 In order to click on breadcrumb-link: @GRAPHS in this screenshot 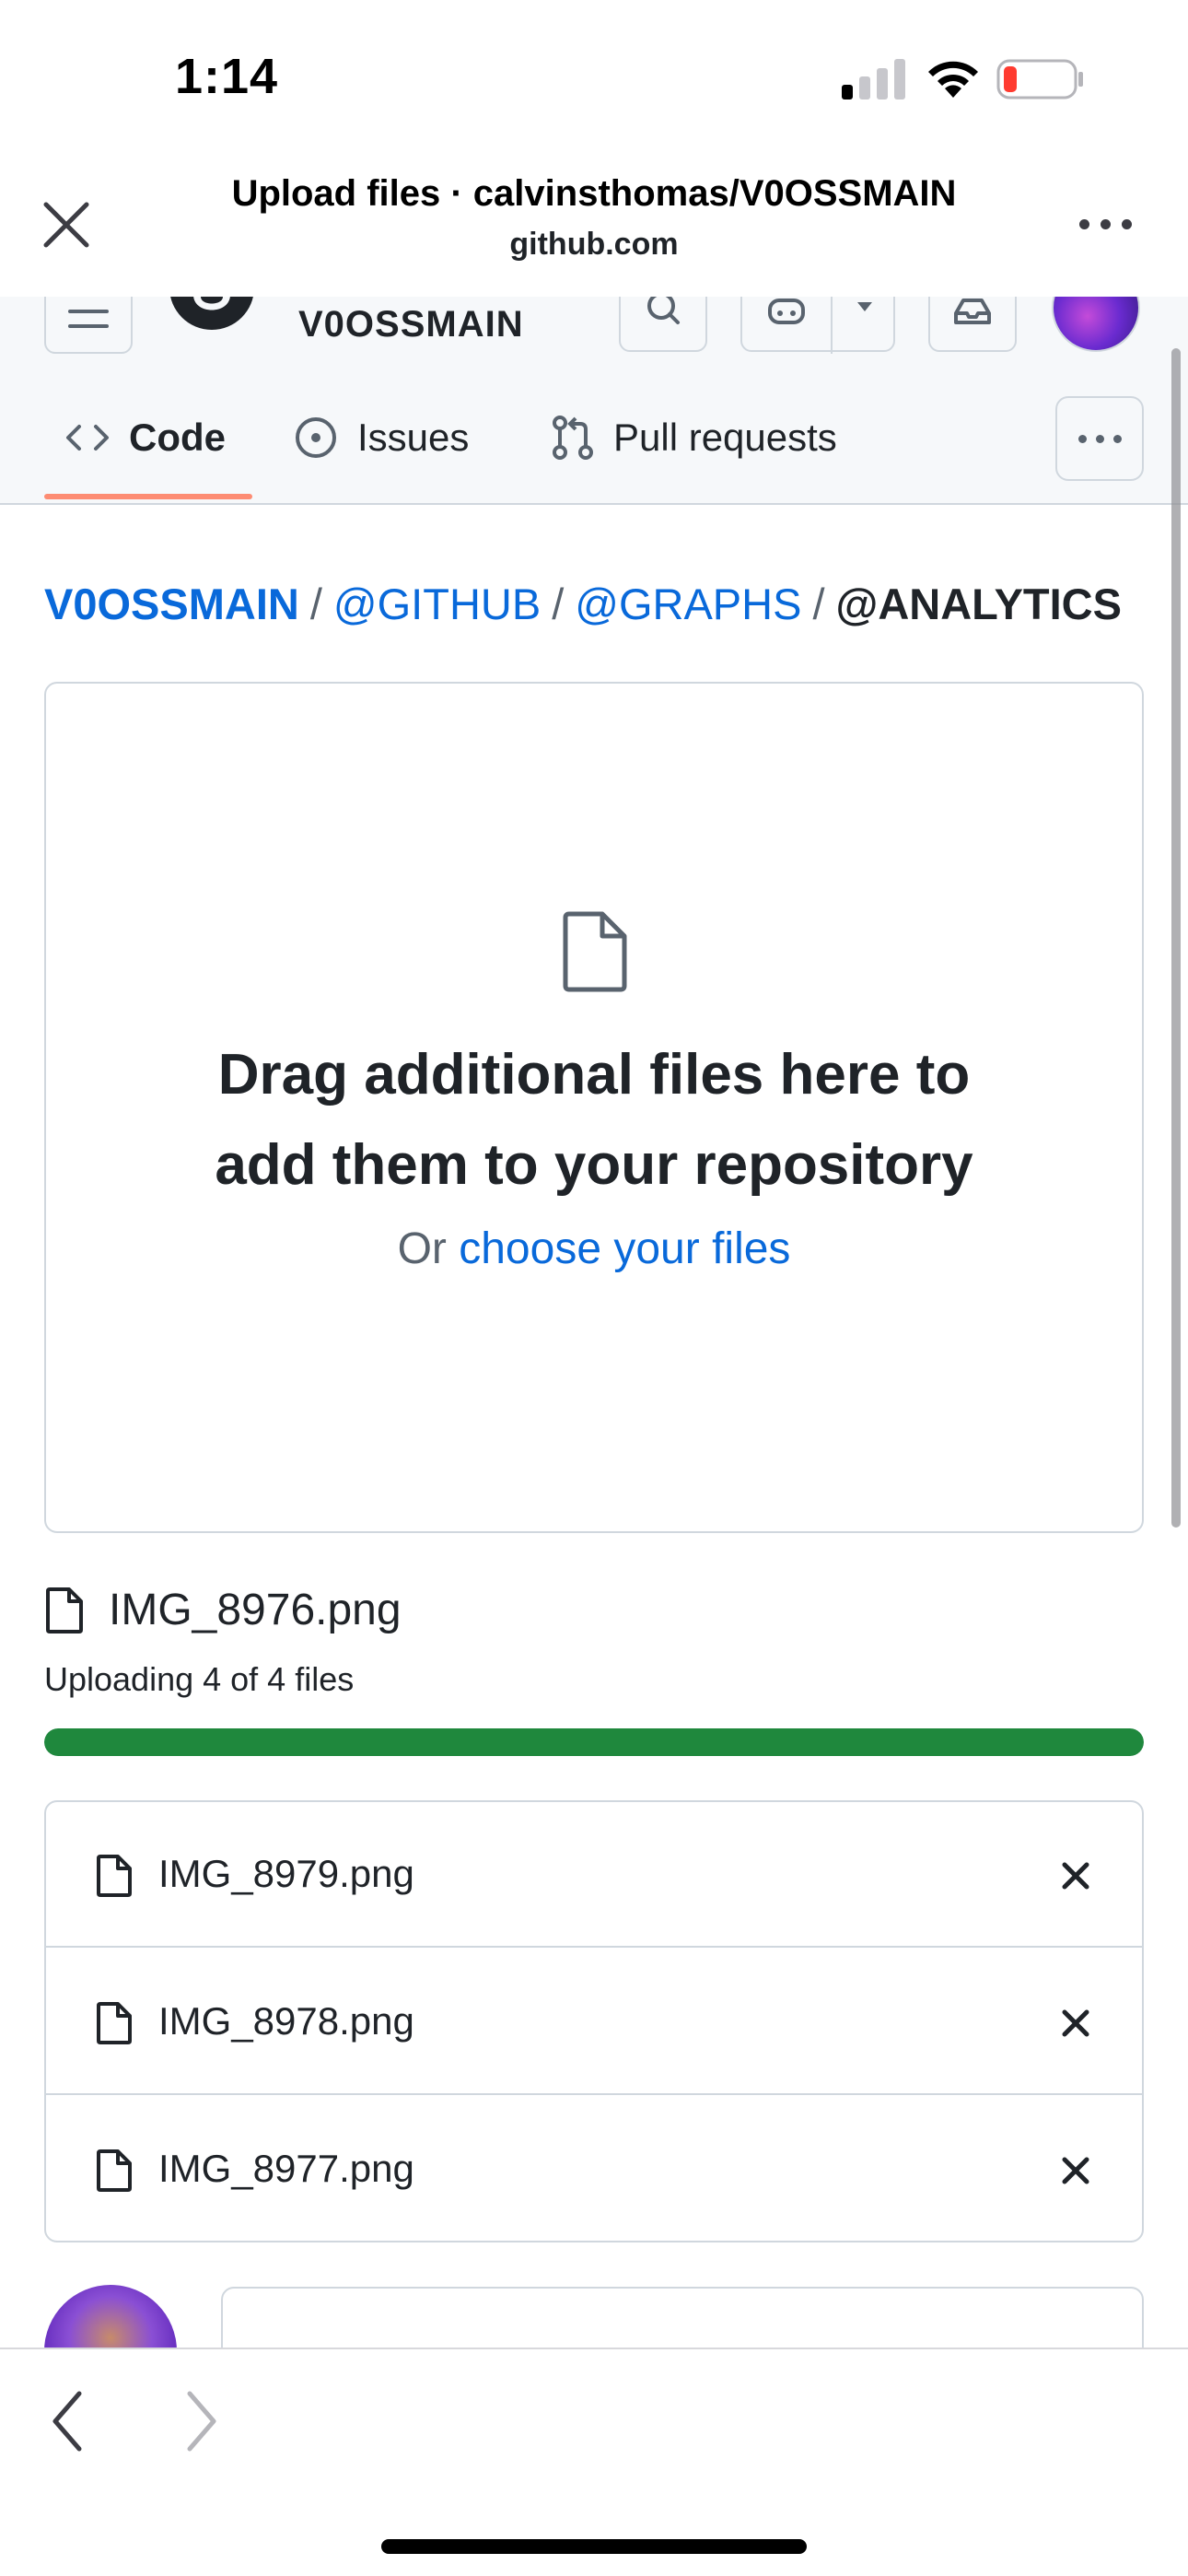, I will do `click(688, 604)`.